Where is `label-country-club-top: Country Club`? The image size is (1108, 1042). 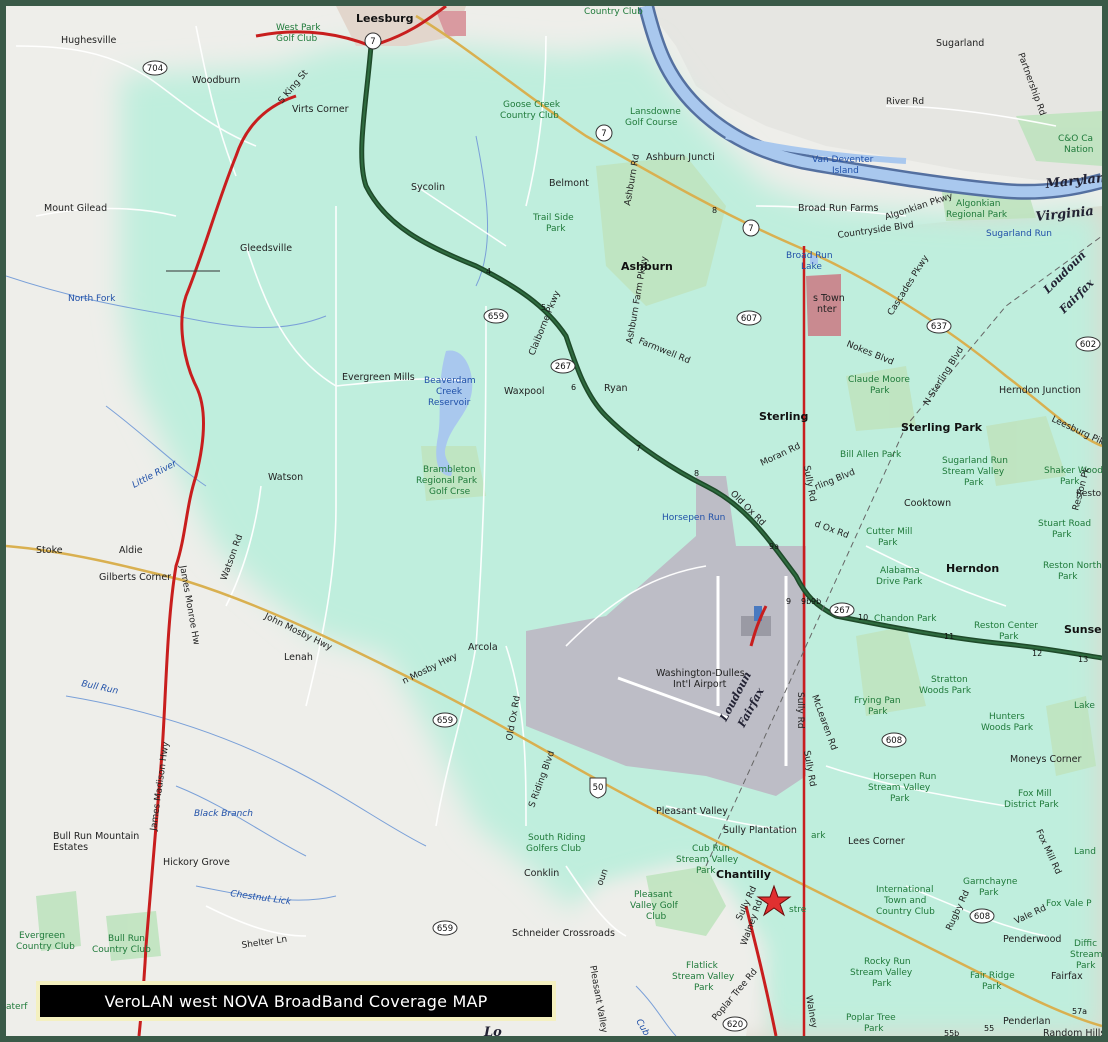
label-country-club-top: Country Club is located at coordinates (613, 12).